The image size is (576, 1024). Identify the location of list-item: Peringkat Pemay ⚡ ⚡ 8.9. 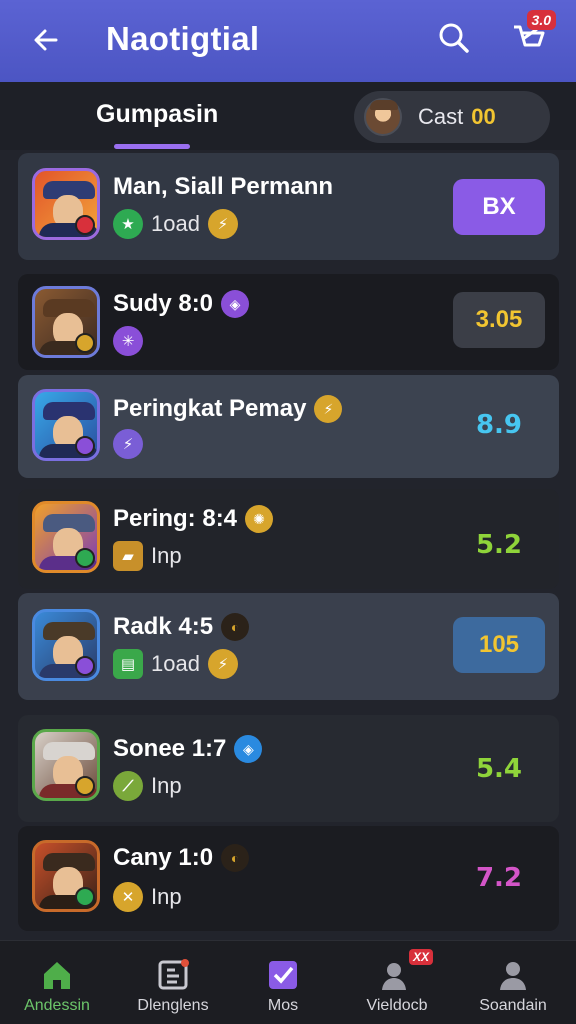
(288, 426).